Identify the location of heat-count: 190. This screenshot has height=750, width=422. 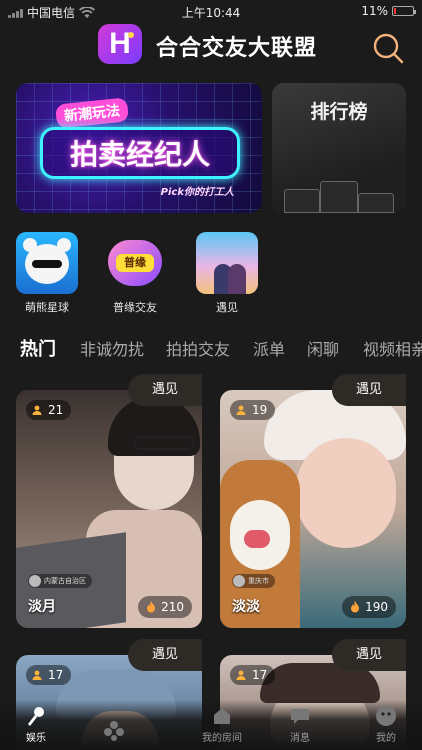
(369, 607).